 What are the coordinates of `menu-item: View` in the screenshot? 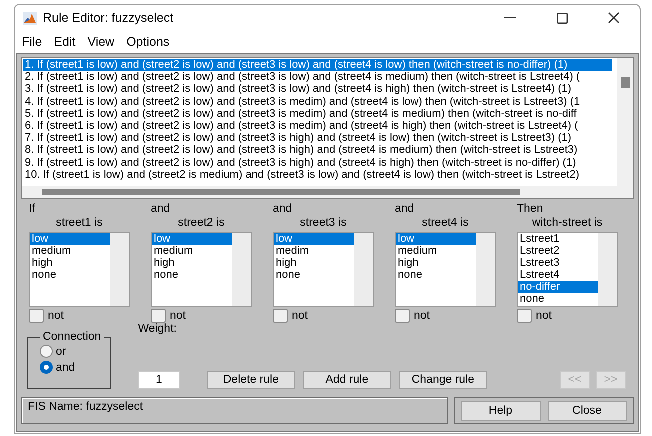 It's located at (101, 42).